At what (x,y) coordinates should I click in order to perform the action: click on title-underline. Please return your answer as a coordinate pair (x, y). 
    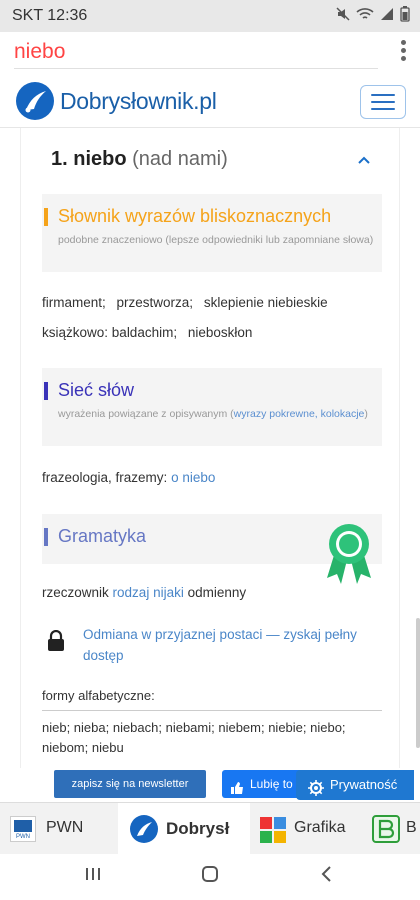
    Looking at the image, I should click on (196, 68).